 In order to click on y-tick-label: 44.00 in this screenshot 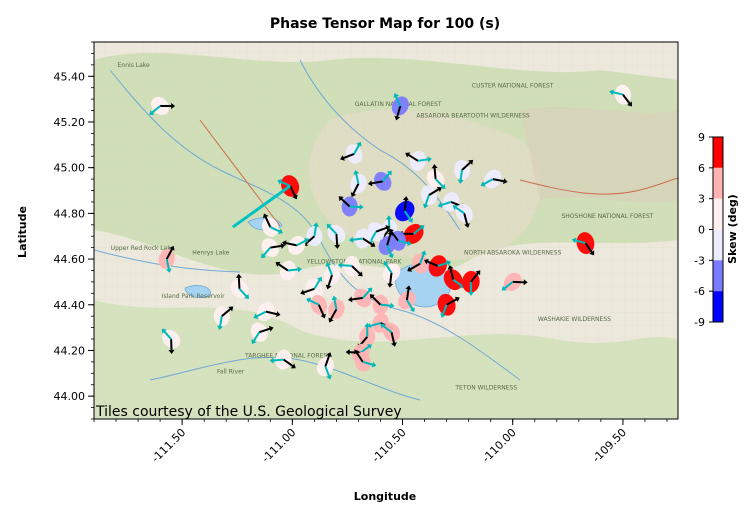, I will do `click(70, 396)`.